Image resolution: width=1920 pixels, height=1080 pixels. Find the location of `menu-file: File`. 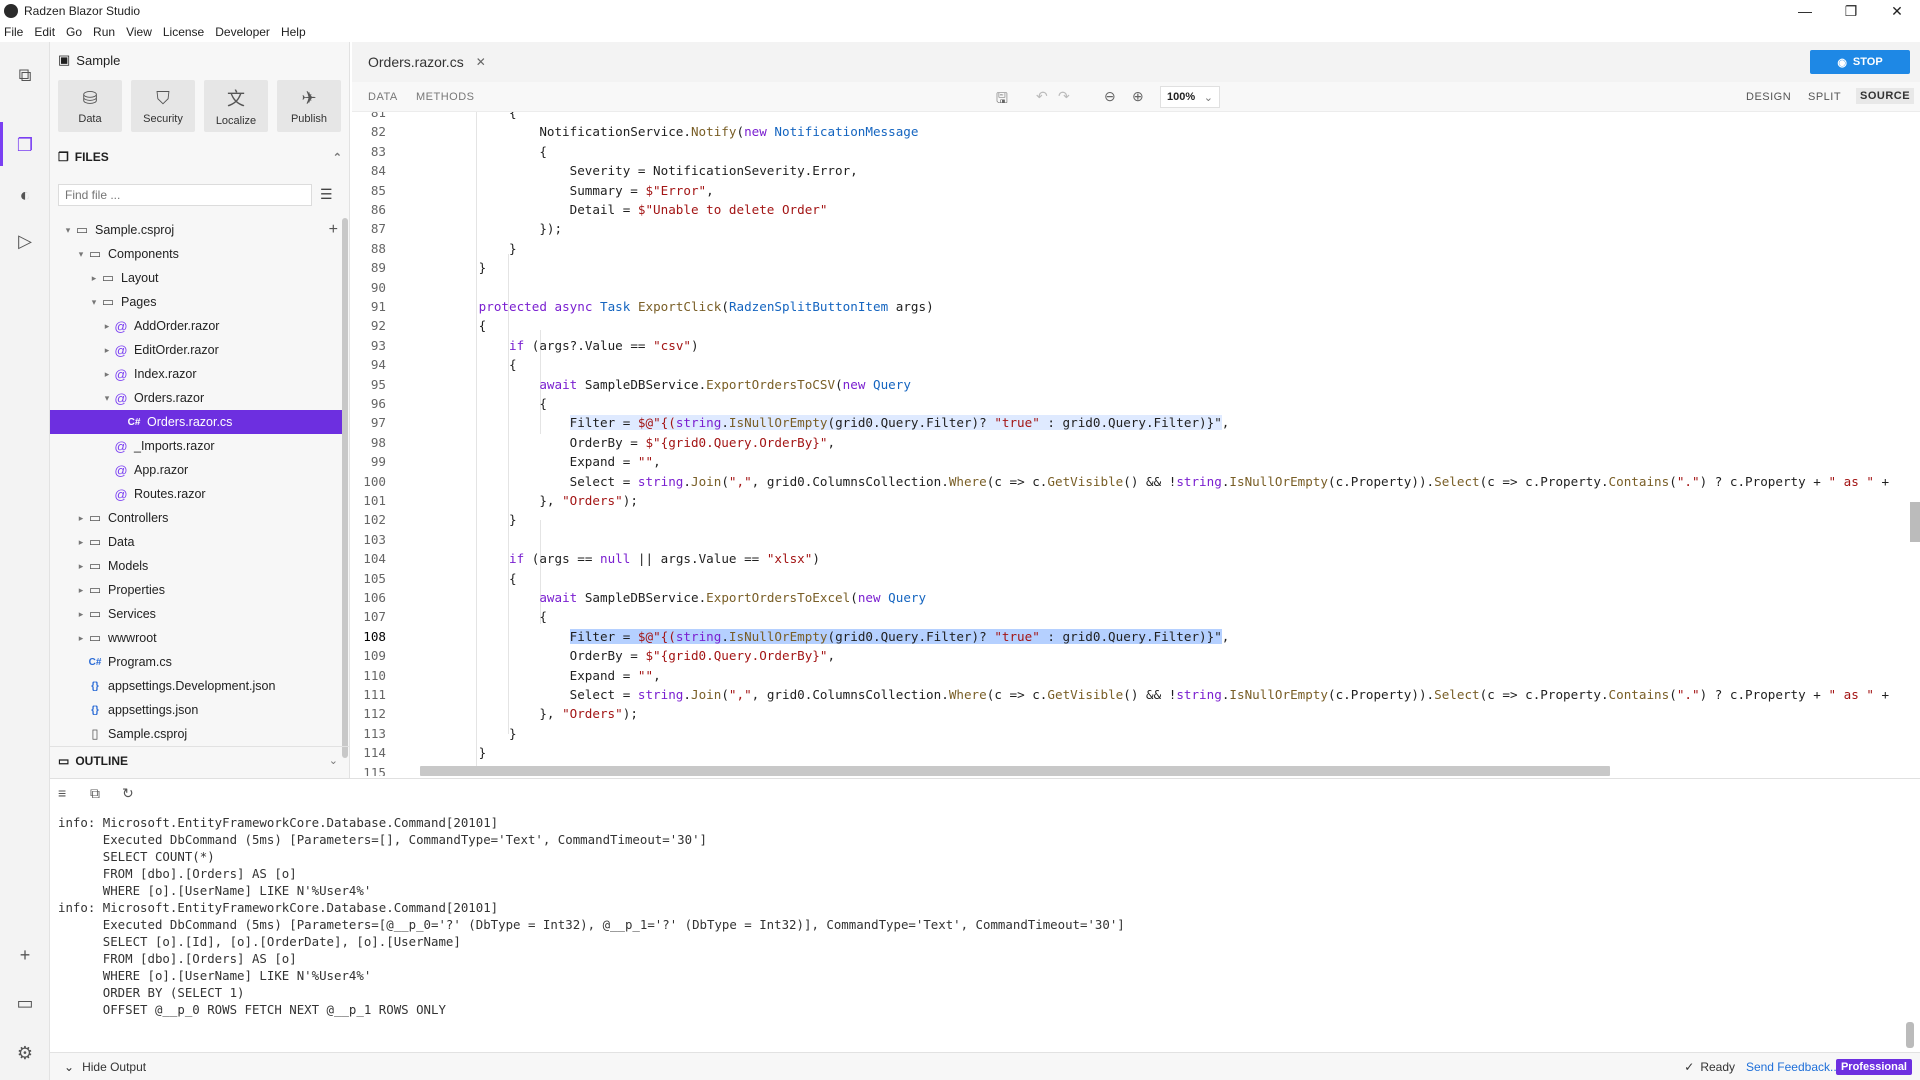

menu-file: File is located at coordinates (13, 32).